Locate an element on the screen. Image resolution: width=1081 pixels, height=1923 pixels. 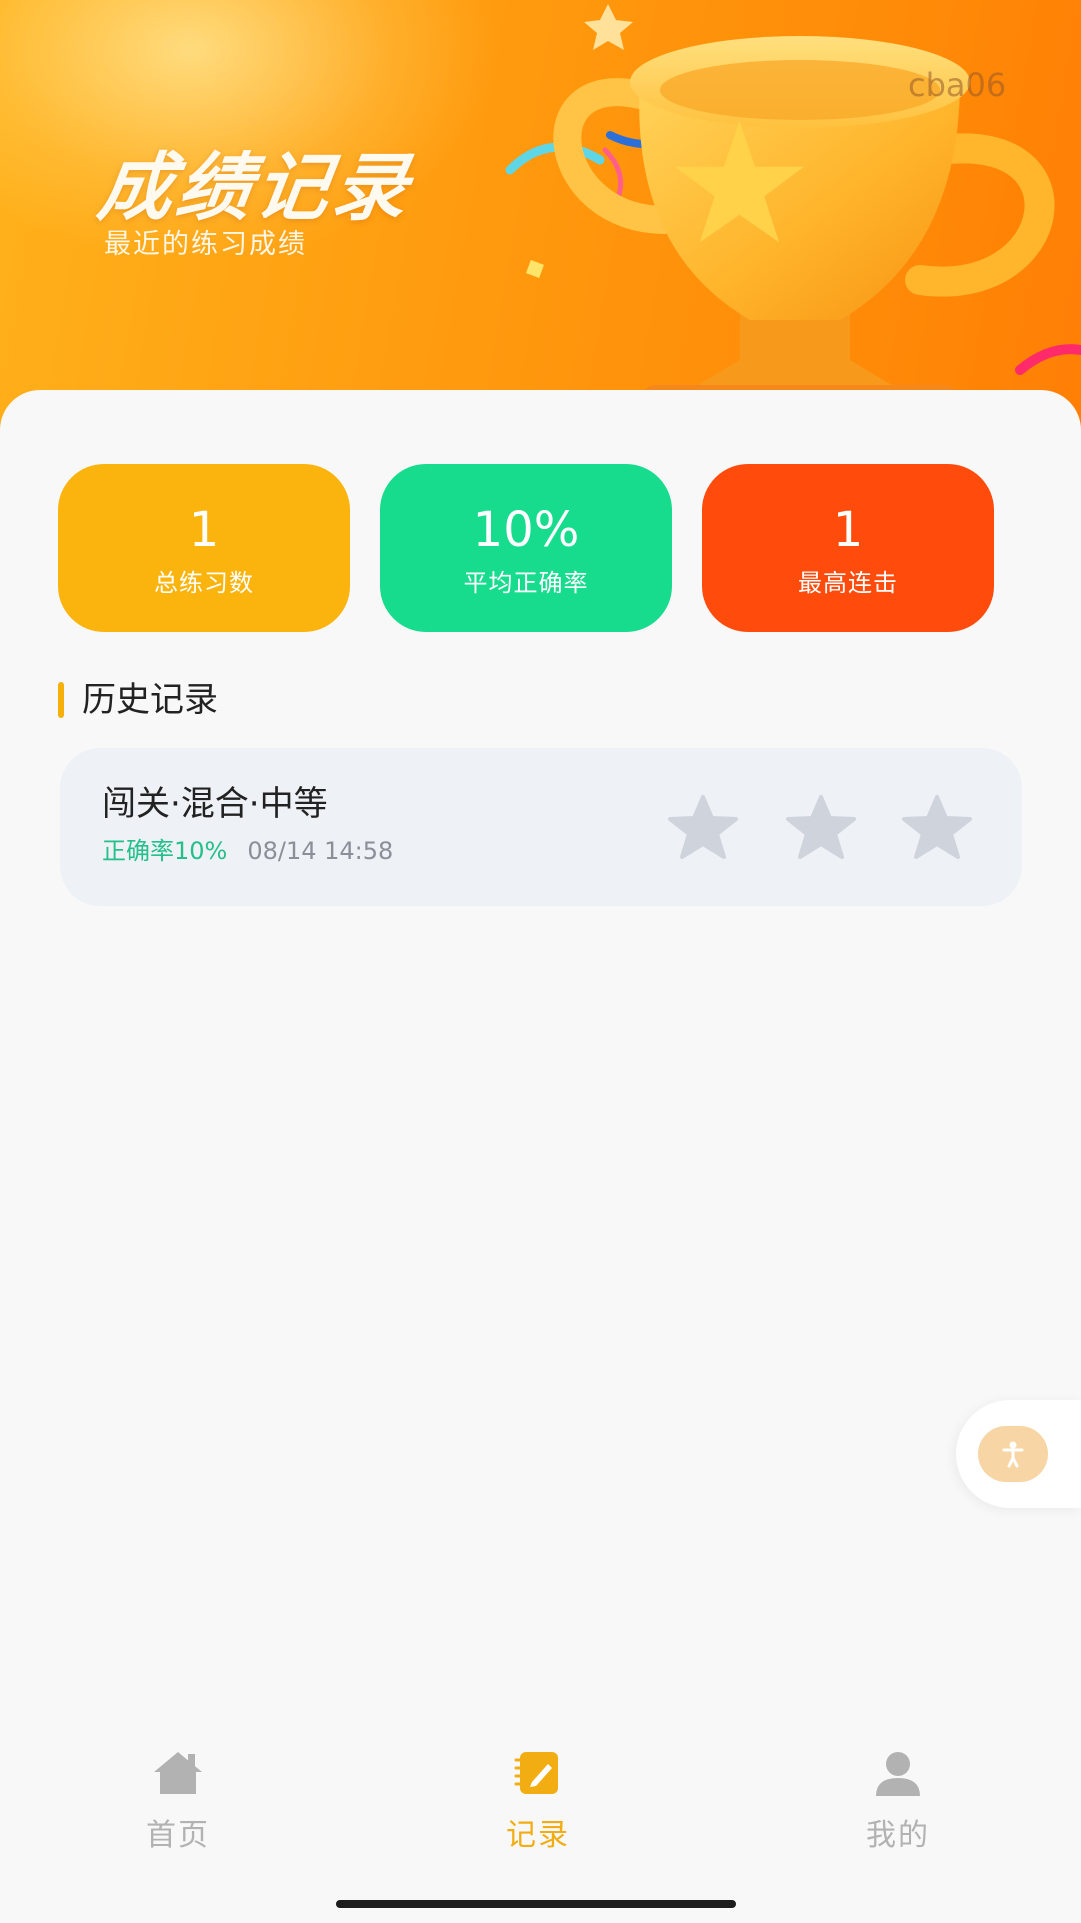
record-icon is located at coordinates (536, 1773).